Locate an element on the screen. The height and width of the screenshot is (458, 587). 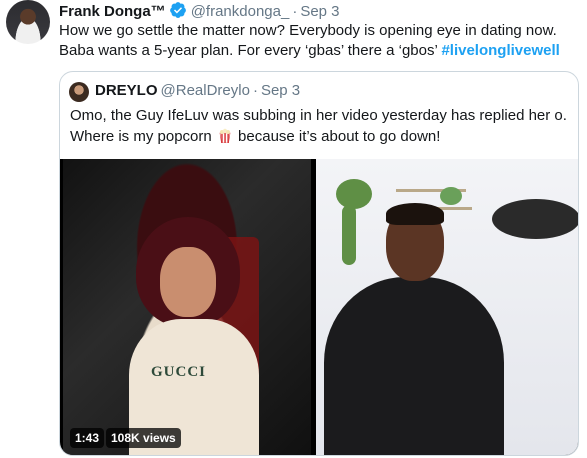
author-avatar is located at coordinates (28, 22).